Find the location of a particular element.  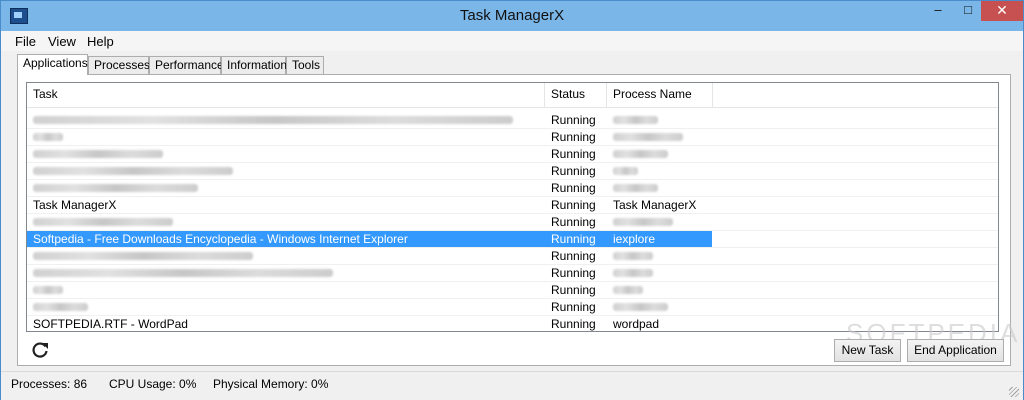

table-row: SOFTPEDIA.RTF - WordPad Running wordpad is located at coordinates (369, 323).